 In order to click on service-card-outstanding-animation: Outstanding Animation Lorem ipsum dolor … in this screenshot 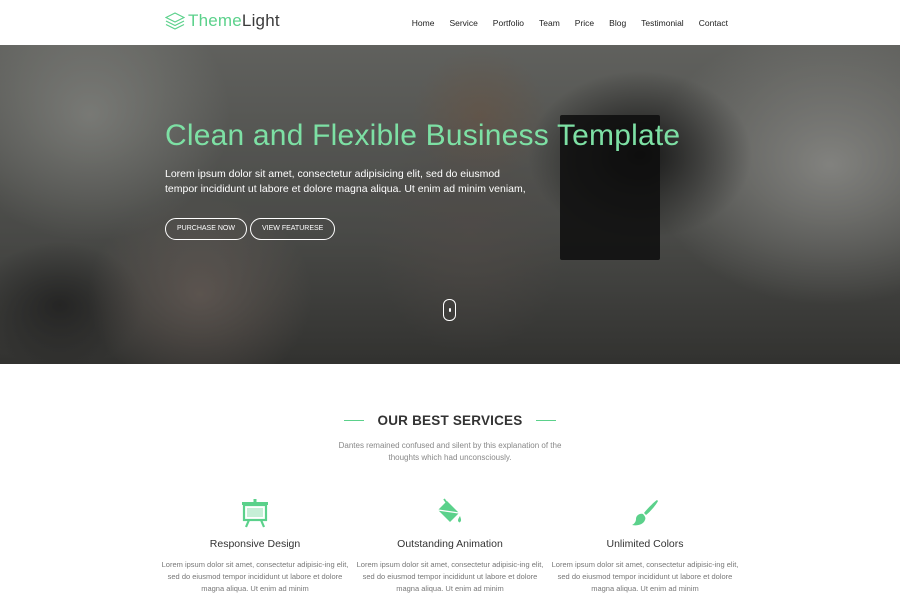, I will do `click(450, 546)`.